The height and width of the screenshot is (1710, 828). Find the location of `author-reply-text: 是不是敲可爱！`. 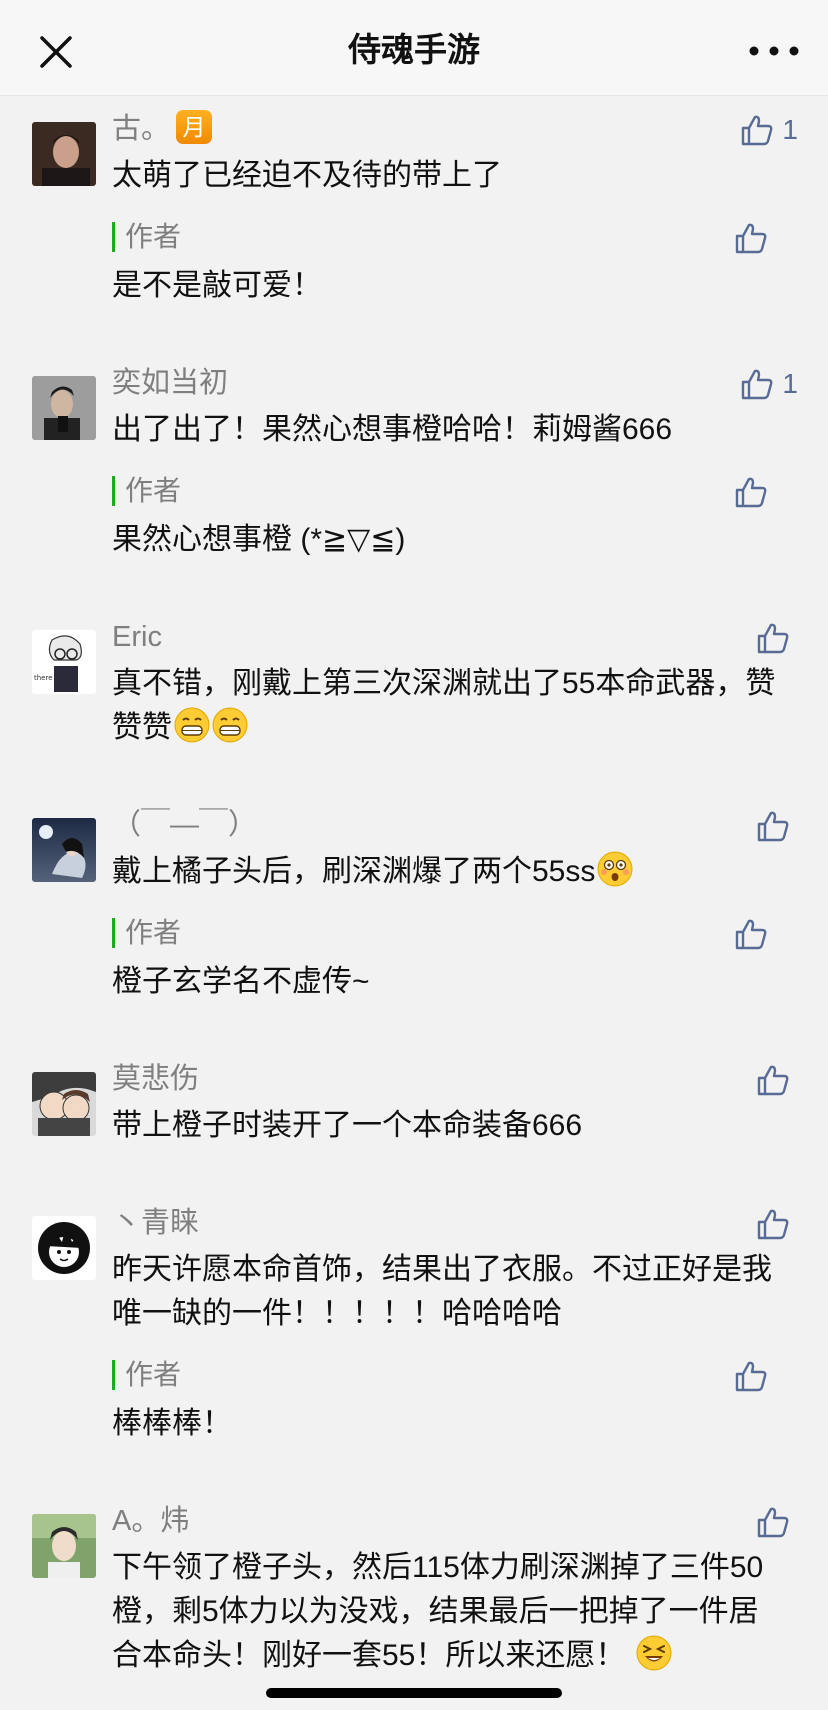

author-reply-text: 是不是敲可爱！ is located at coordinates (217, 285).